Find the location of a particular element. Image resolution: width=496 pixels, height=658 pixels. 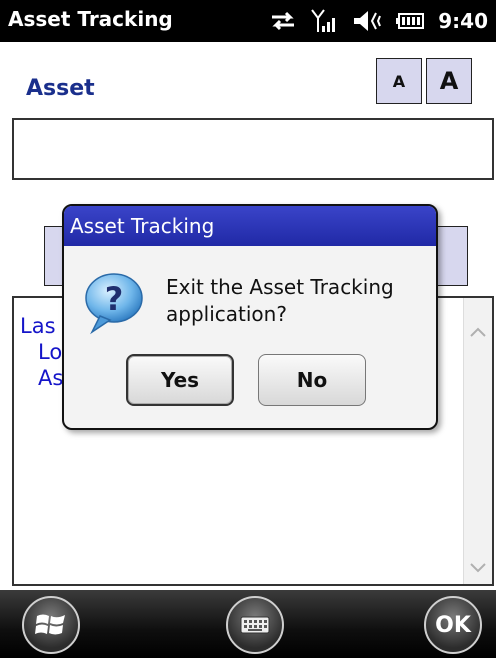

list-item: Lo is located at coordinates (50, 352).